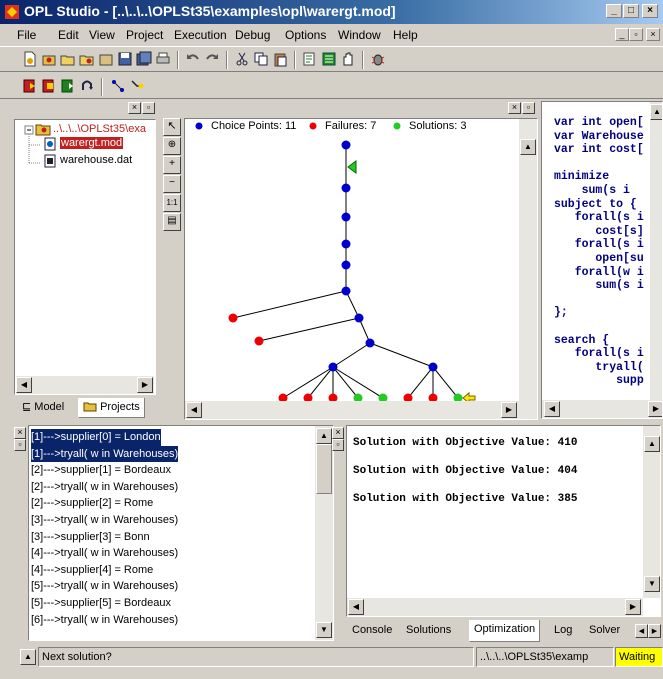 The height and width of the screenshot is (679, 663). Describe the element at coordinates (310, 59) in the screenshot. I see `find-icon` at that location.